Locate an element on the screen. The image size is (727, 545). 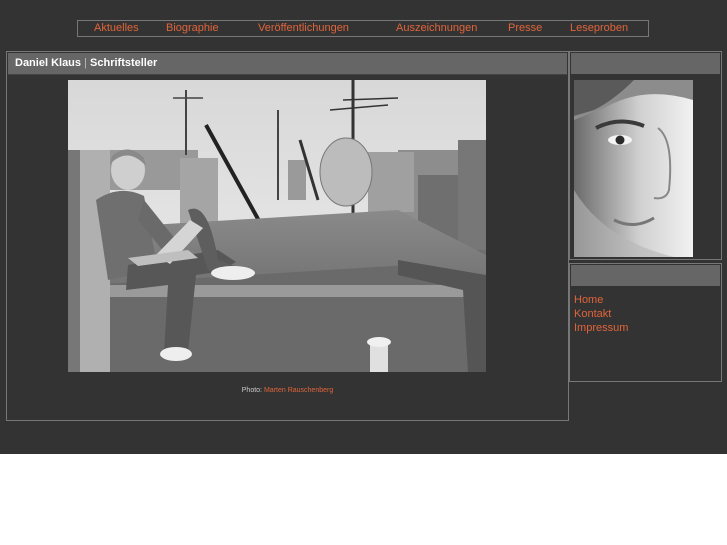
photo-credit: Photo: Marten Rauschenberg is located at coordinates (287, 390).